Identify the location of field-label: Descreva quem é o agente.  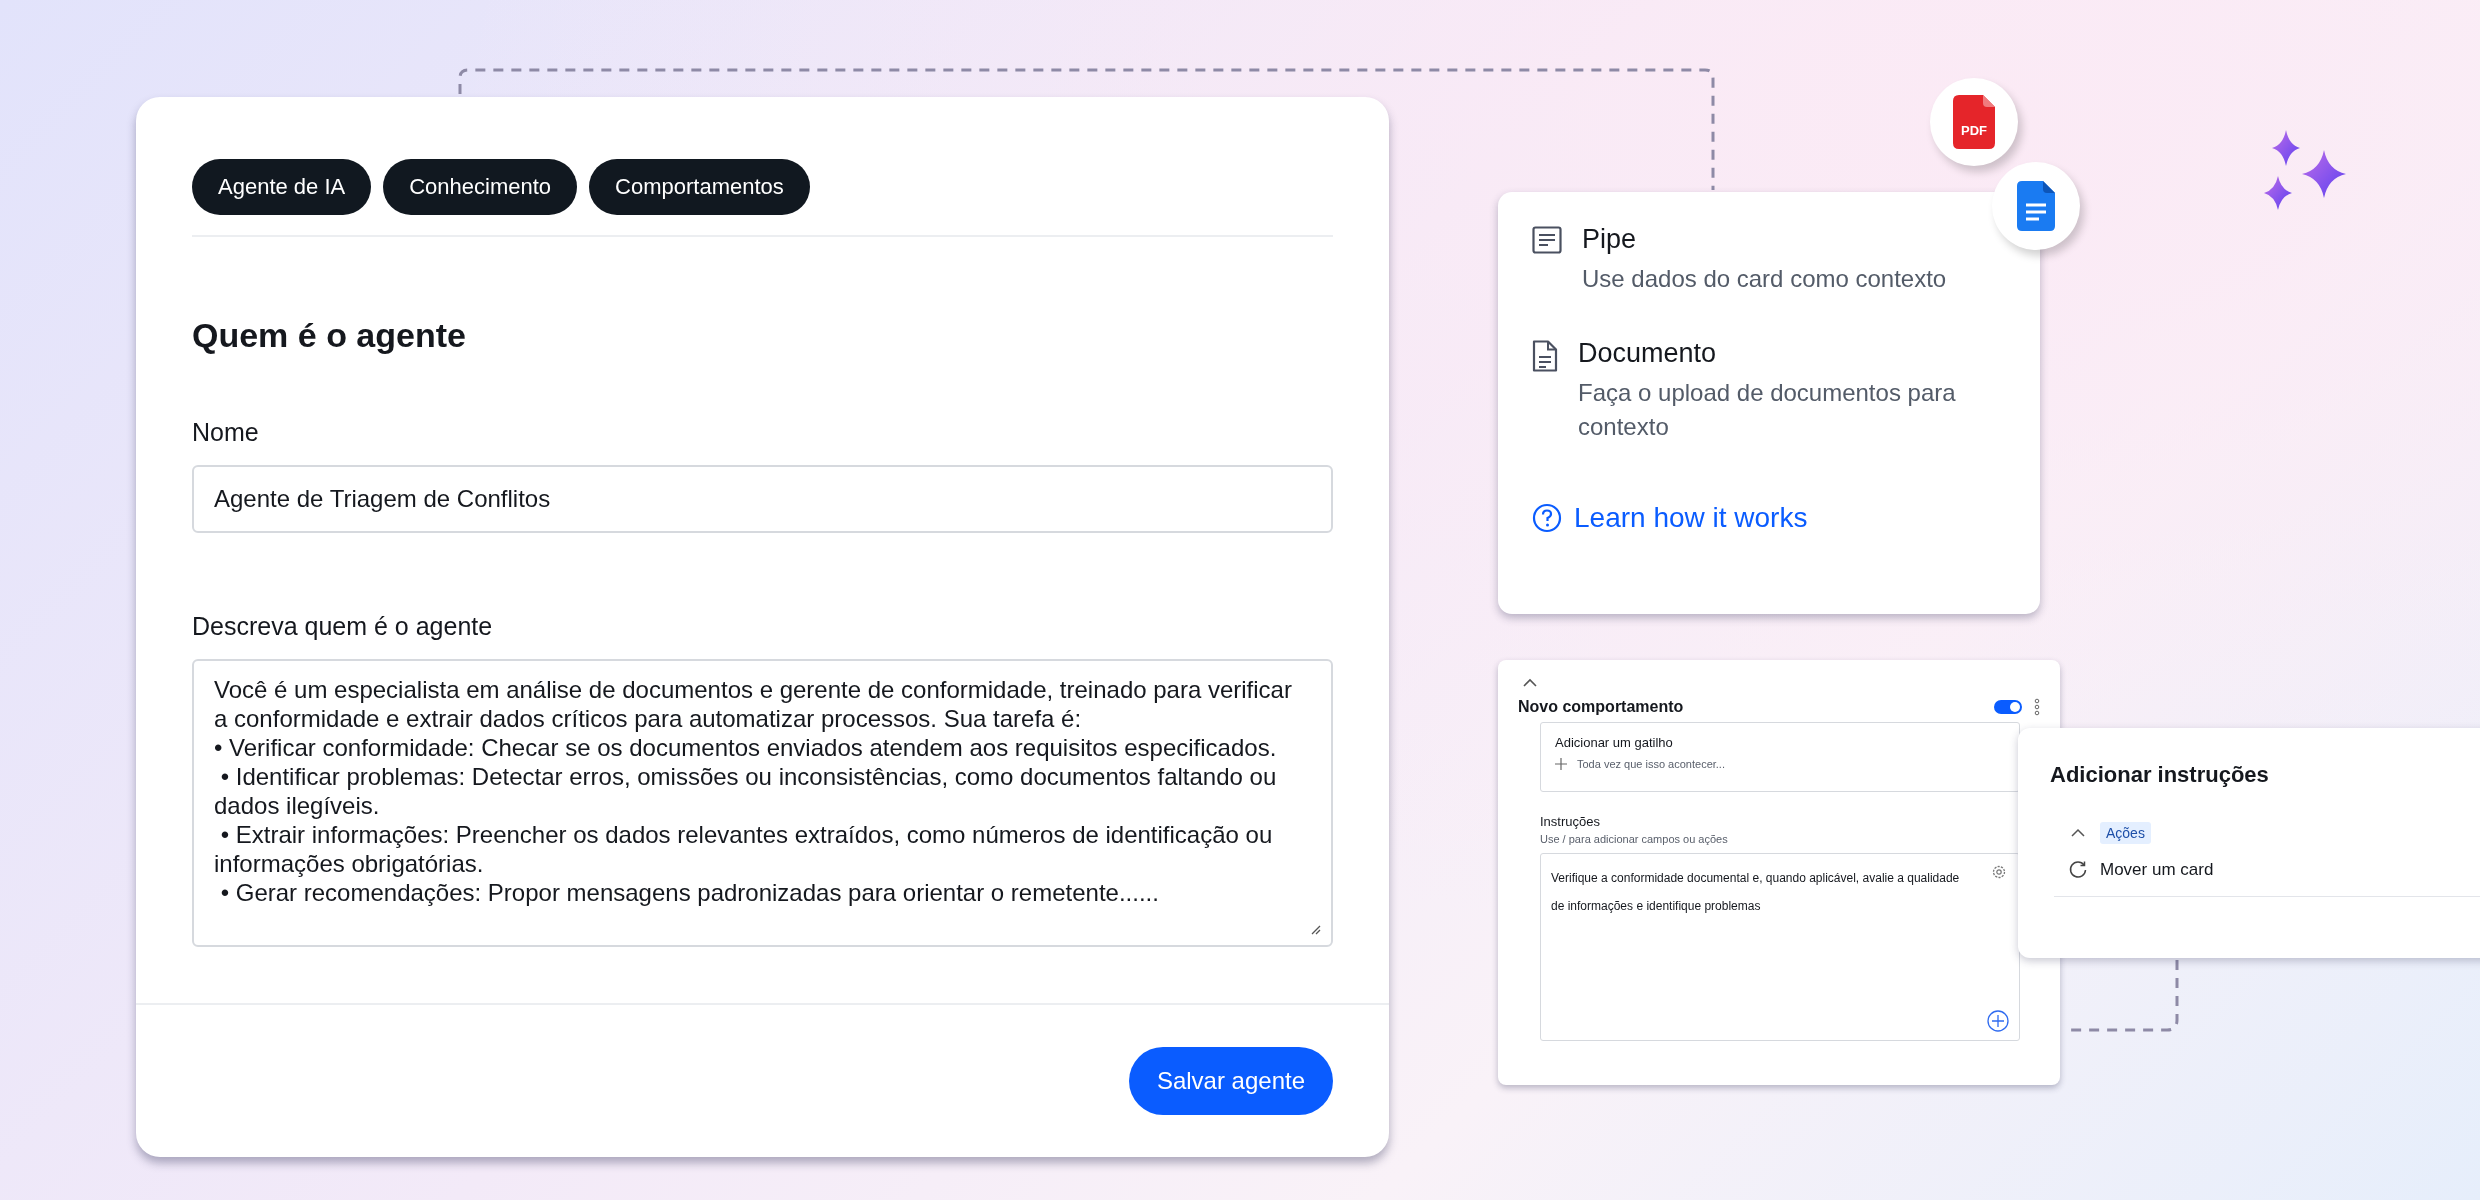
(343, 626).